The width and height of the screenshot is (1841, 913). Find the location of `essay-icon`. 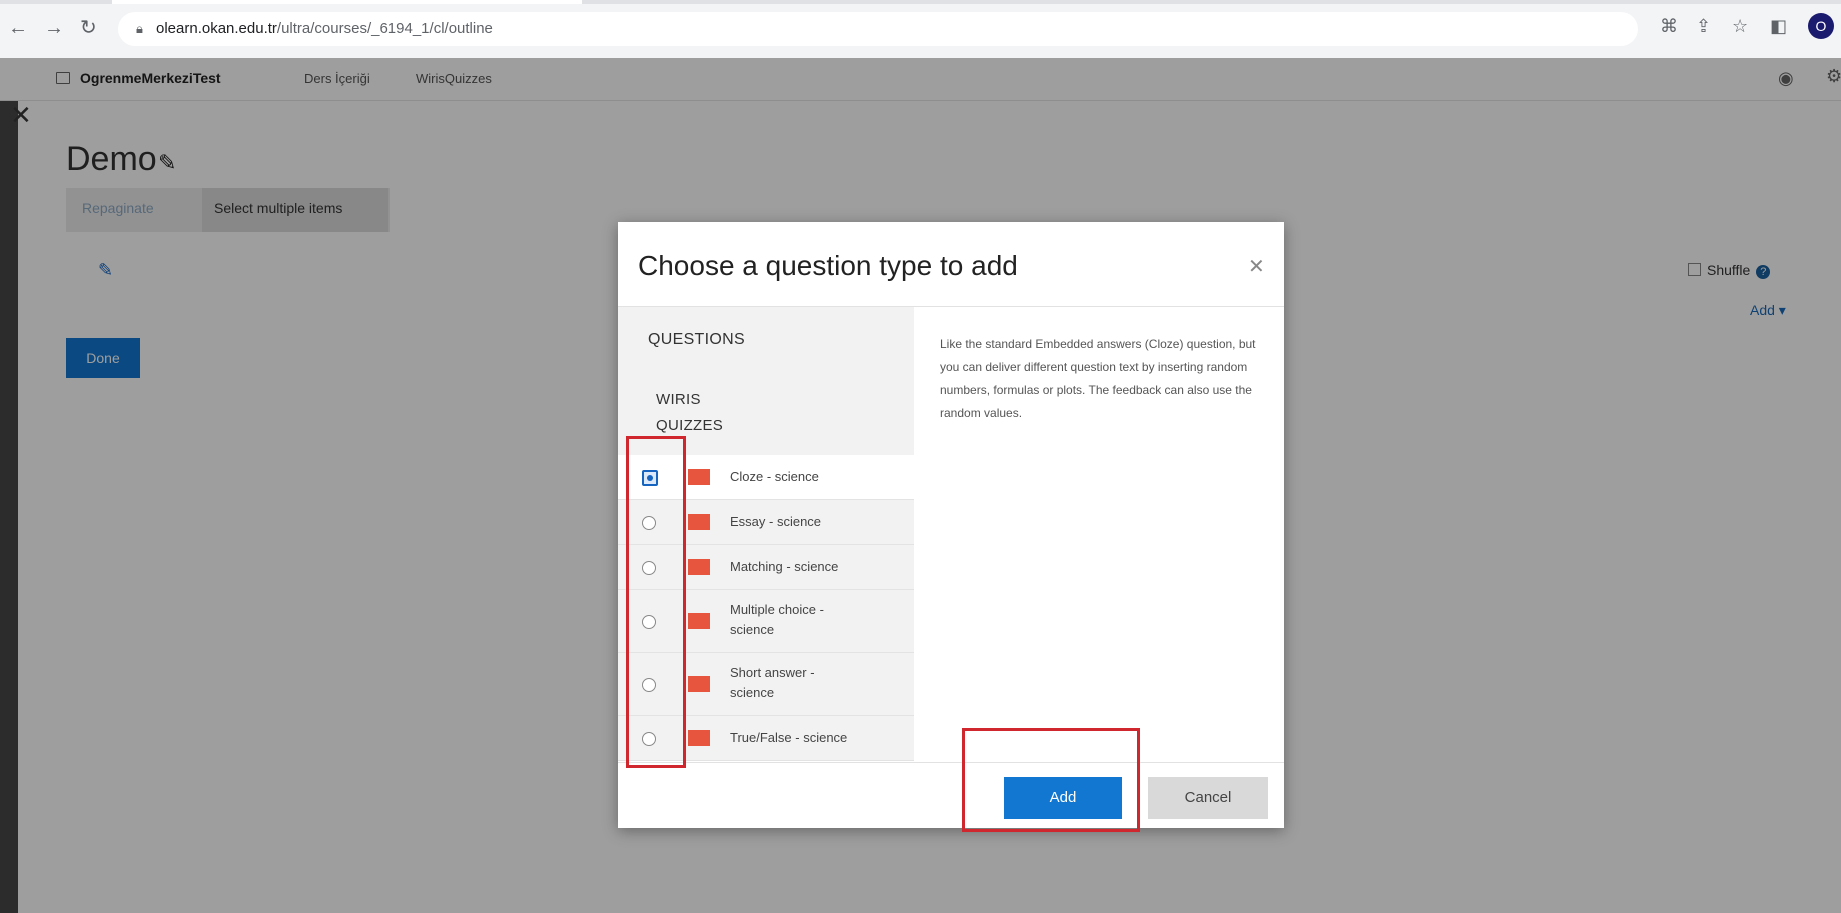

essay-icon is located at coordinates (699, 522).